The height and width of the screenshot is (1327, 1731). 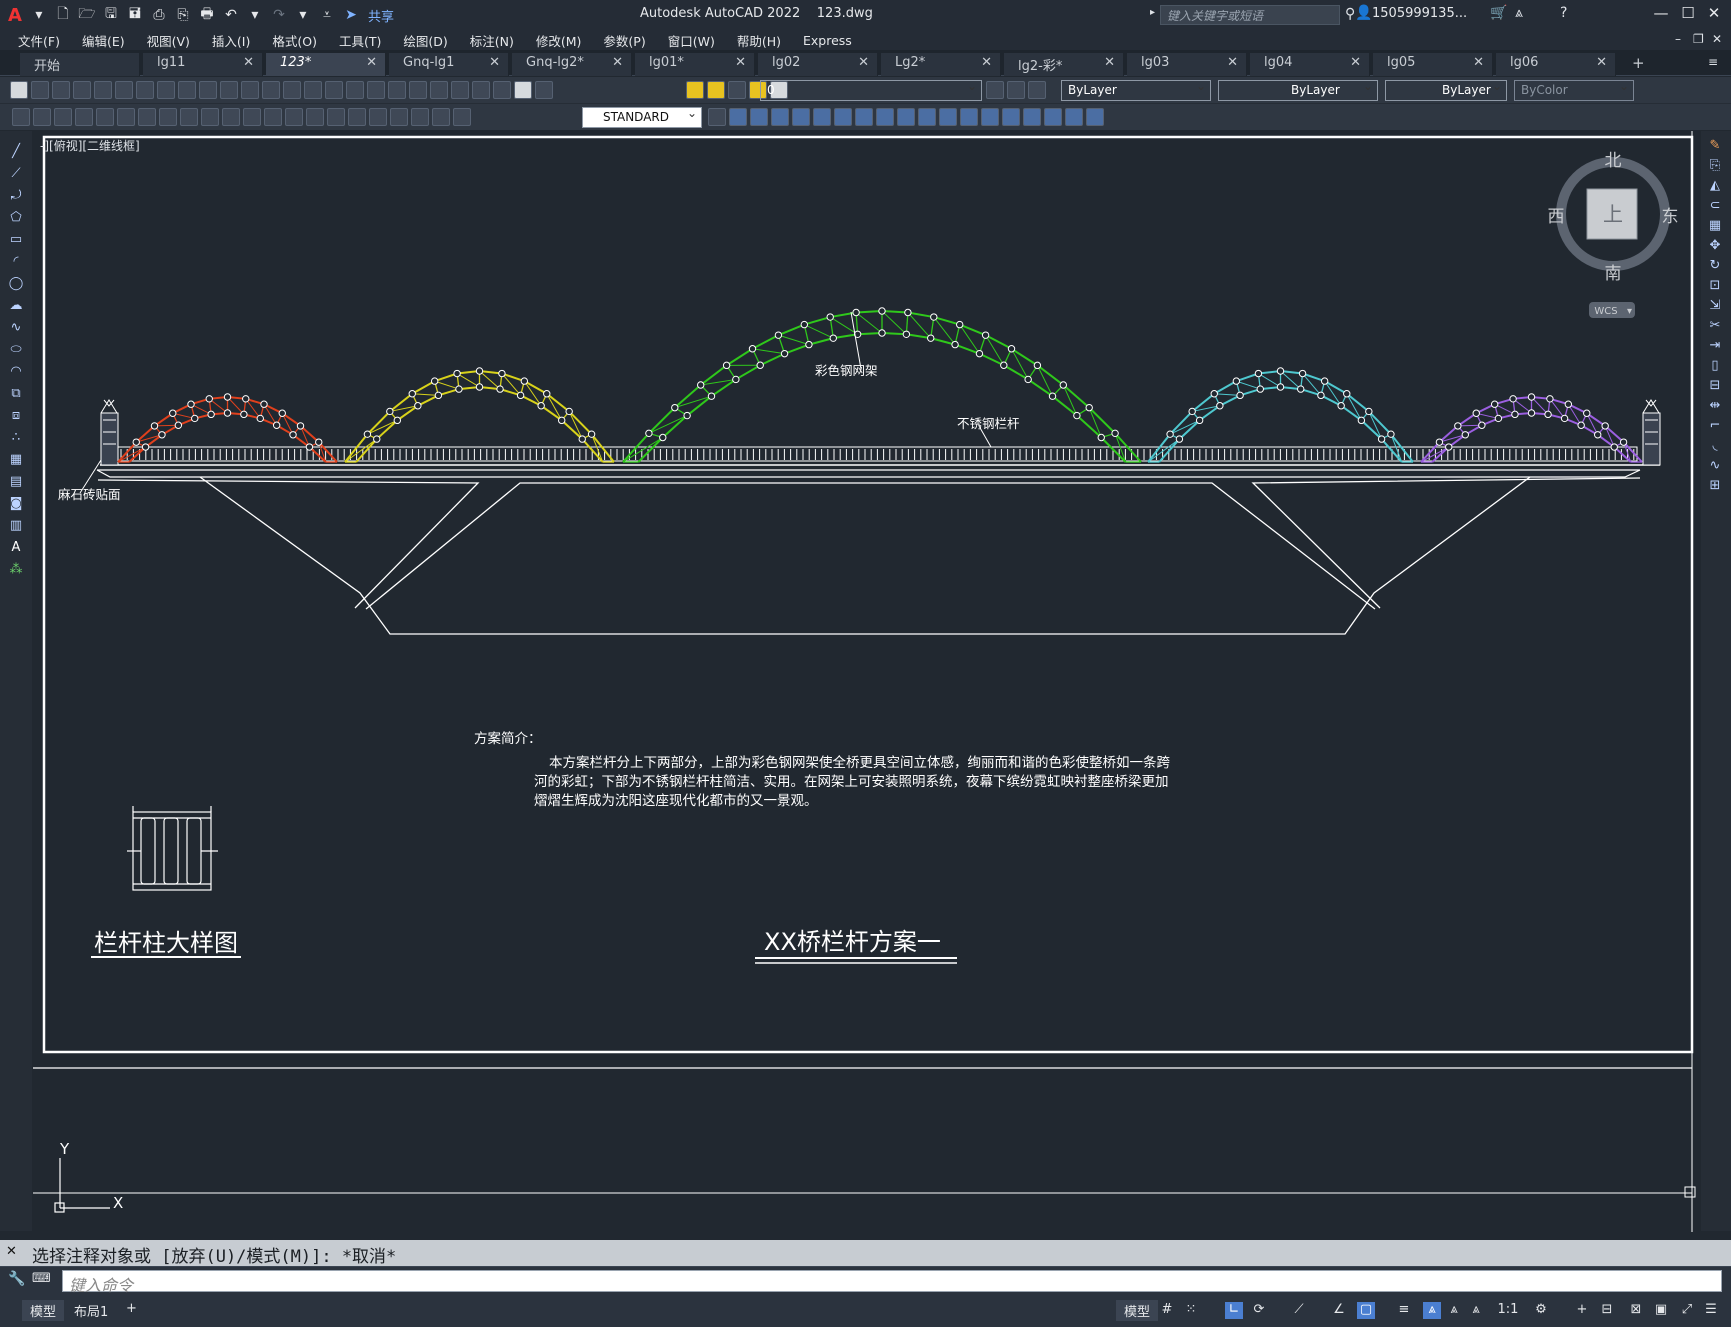 I want to click on search-expand-icon: ▸, so click(x=1152, y=12).